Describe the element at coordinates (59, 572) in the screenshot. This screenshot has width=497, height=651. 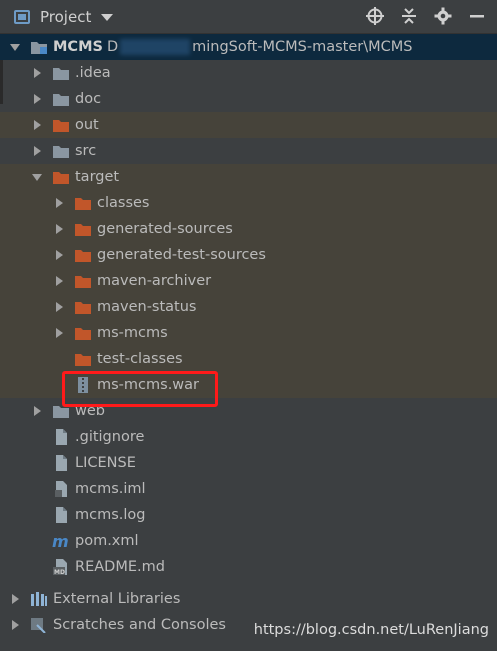
I see `svg-text: MD` at that location.